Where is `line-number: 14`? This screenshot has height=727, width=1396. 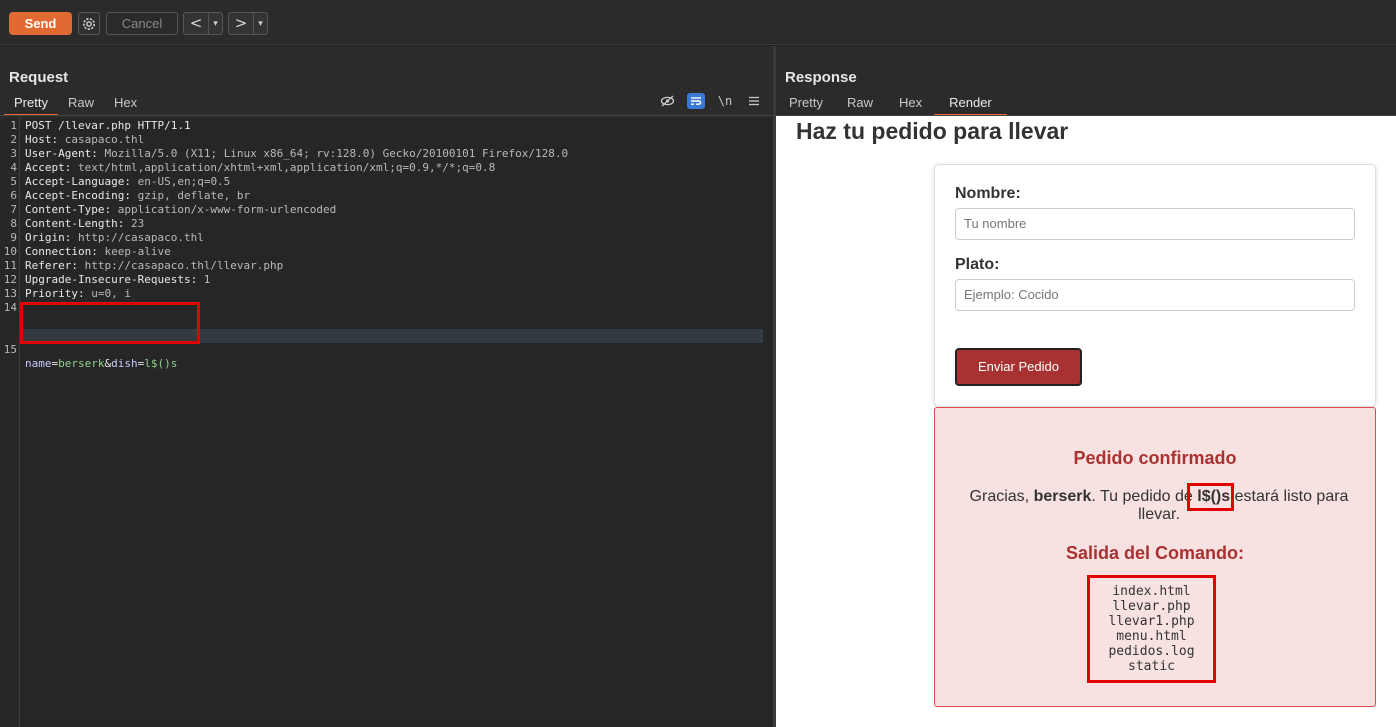 line-number: 14 is located at coordinates (10, 307).